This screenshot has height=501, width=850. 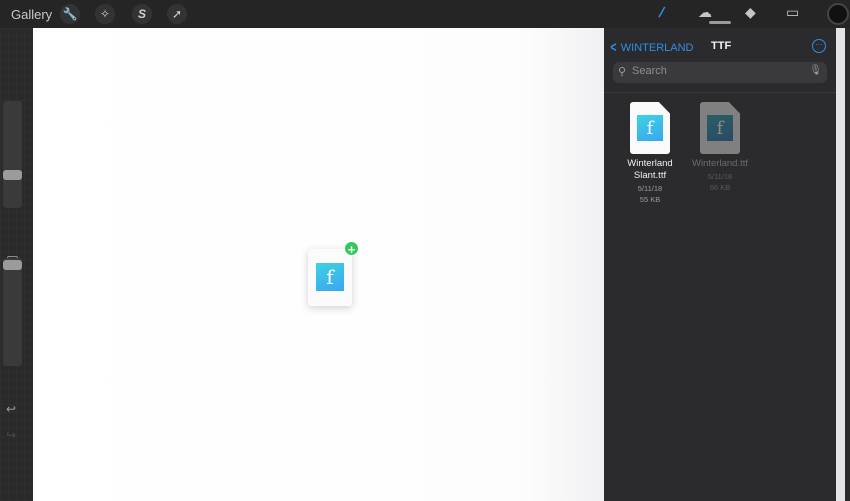 What do you see at coordinates (721, 46) in the screenshot?
I see `folder-title: TTF` at bounding box center [721, 46].